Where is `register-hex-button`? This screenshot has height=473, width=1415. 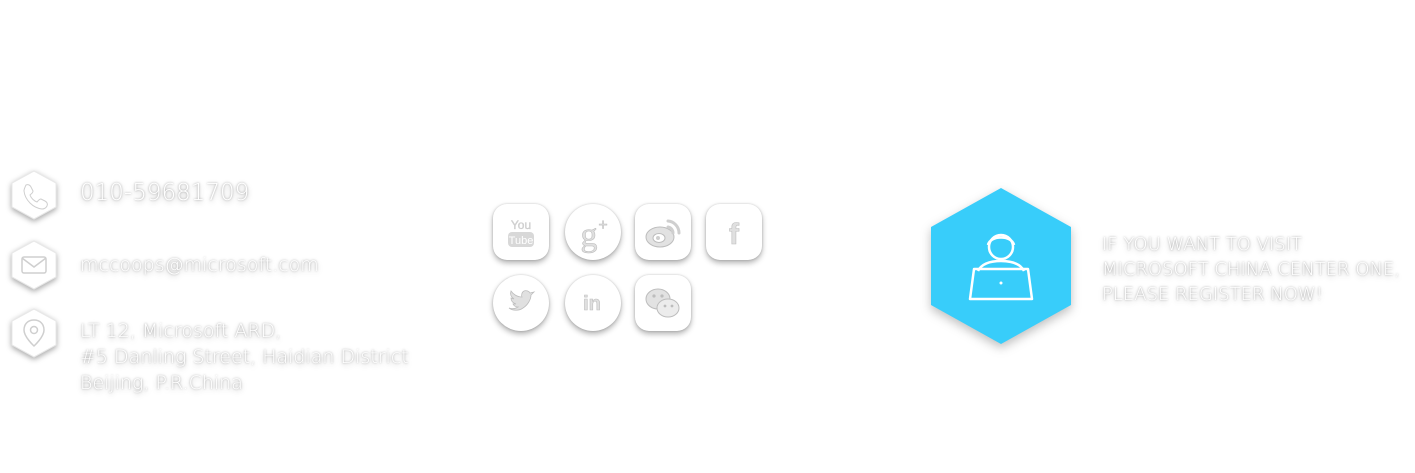 register-hex-button is located at coordinates (1001, 266).